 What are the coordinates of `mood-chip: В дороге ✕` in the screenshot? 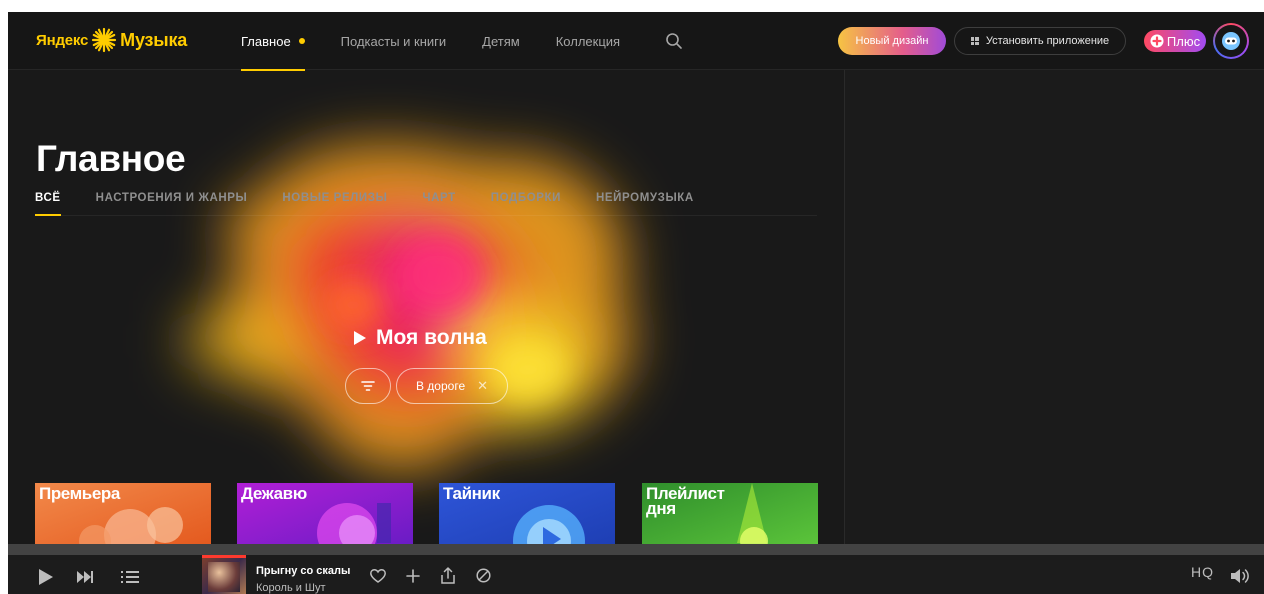 It's located at (452, 386).